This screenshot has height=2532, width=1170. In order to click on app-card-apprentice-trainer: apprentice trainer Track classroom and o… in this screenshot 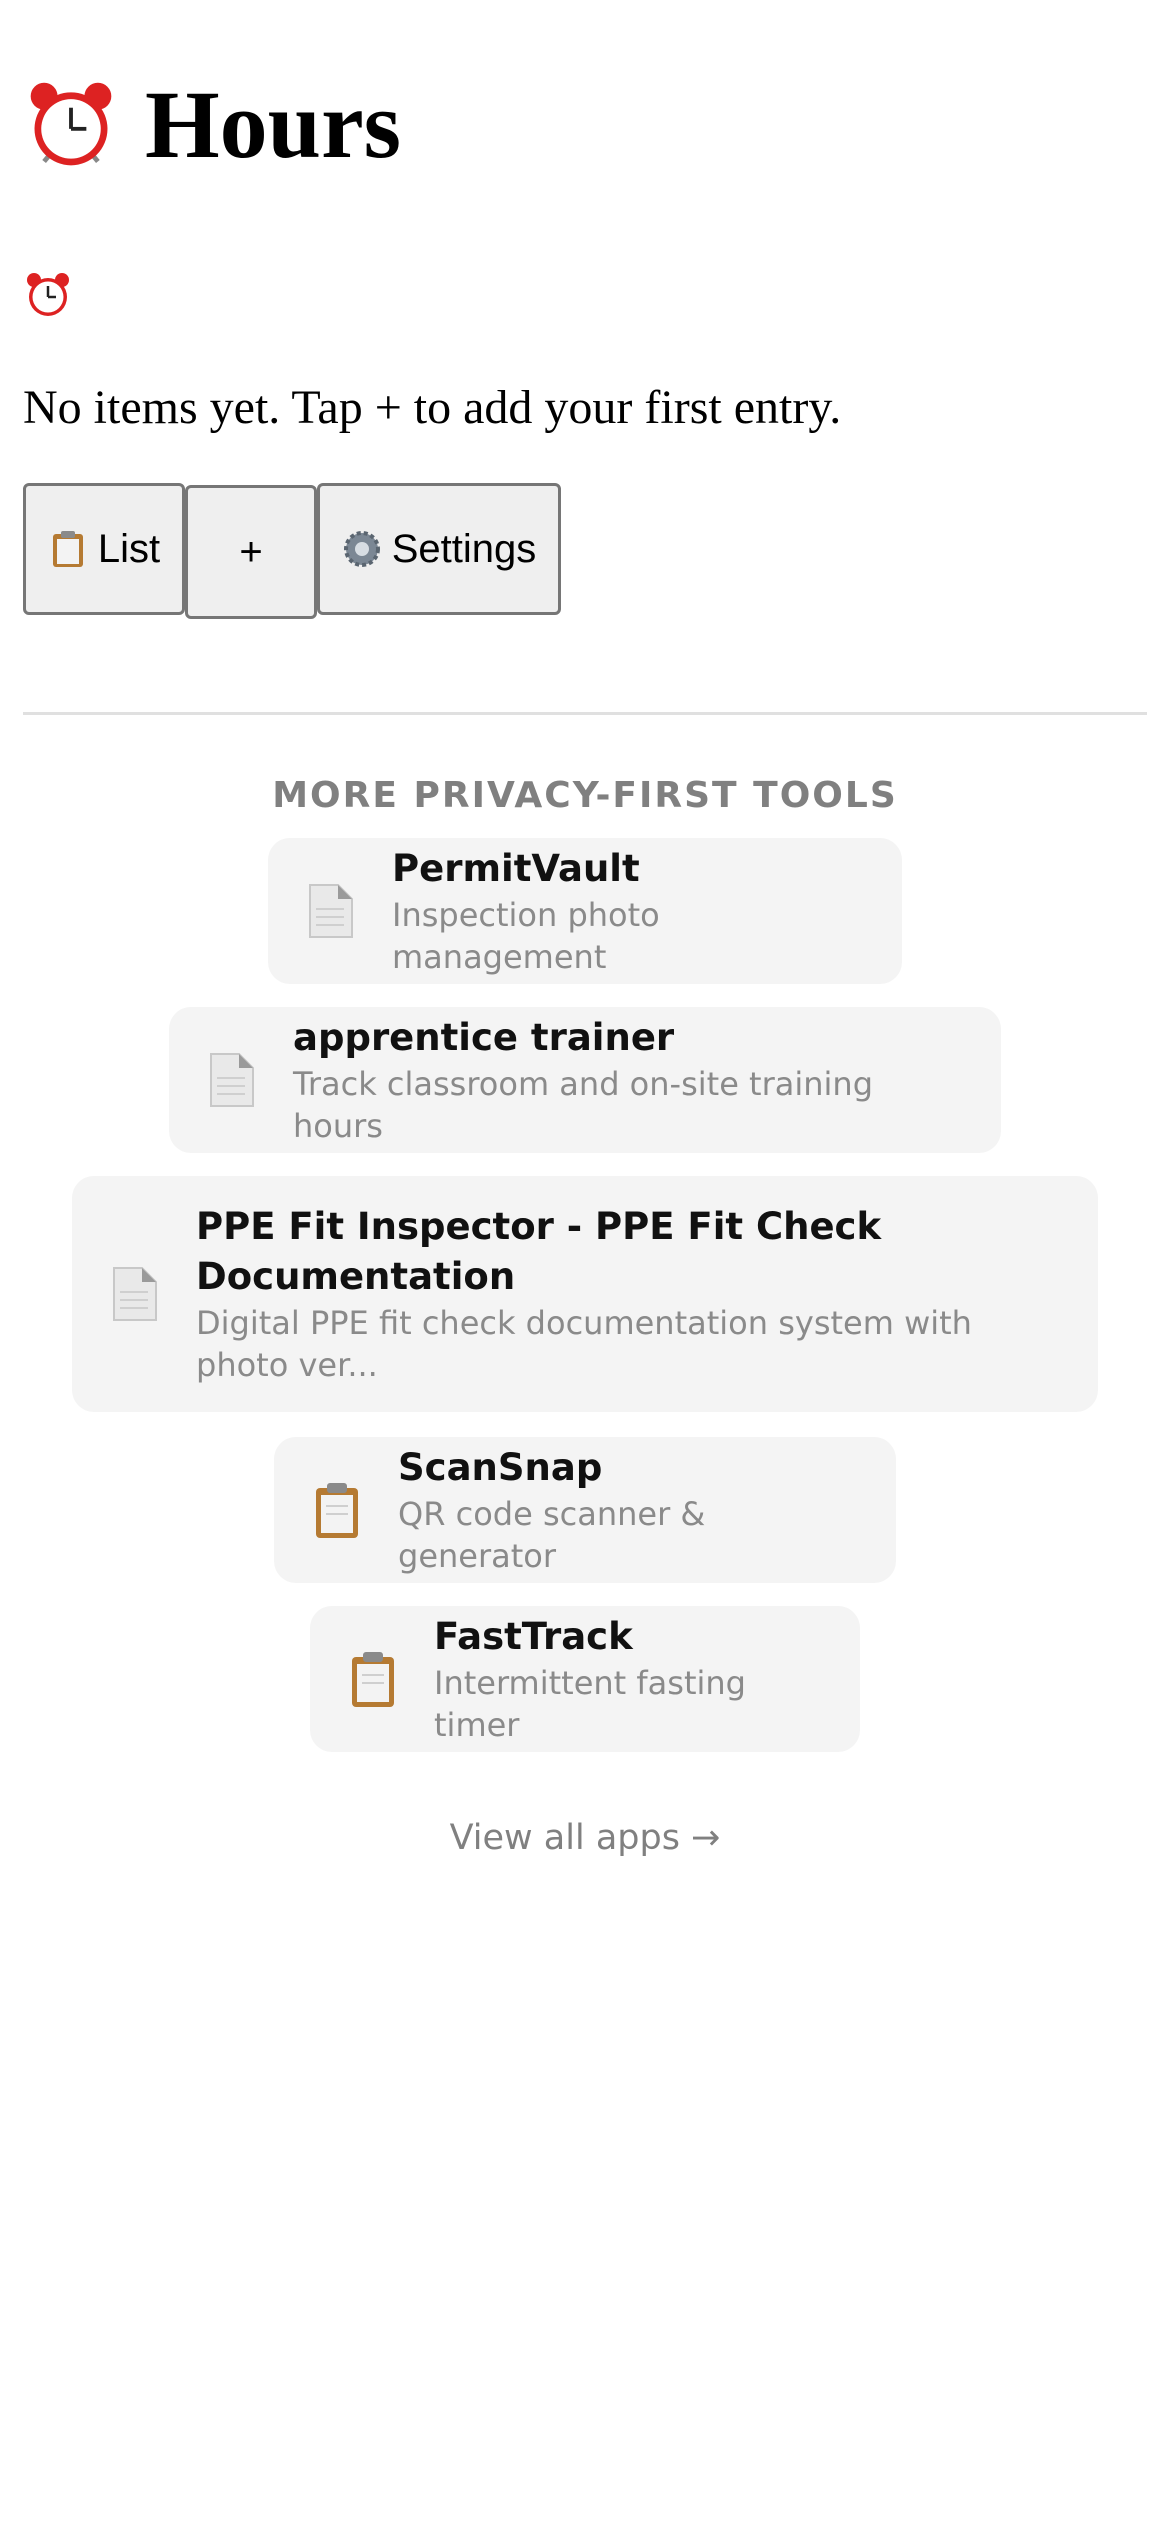, I will do `click(585, 1080)`.